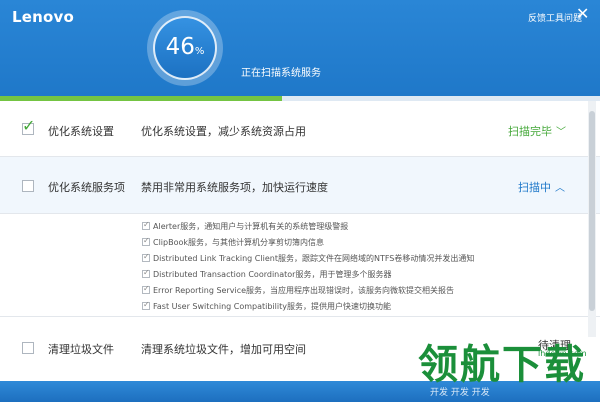 This screenshot has height=402, width=600. I want to click on row-description: 禁用非常用系统服务项，加快运行速度, so click(234, 187).